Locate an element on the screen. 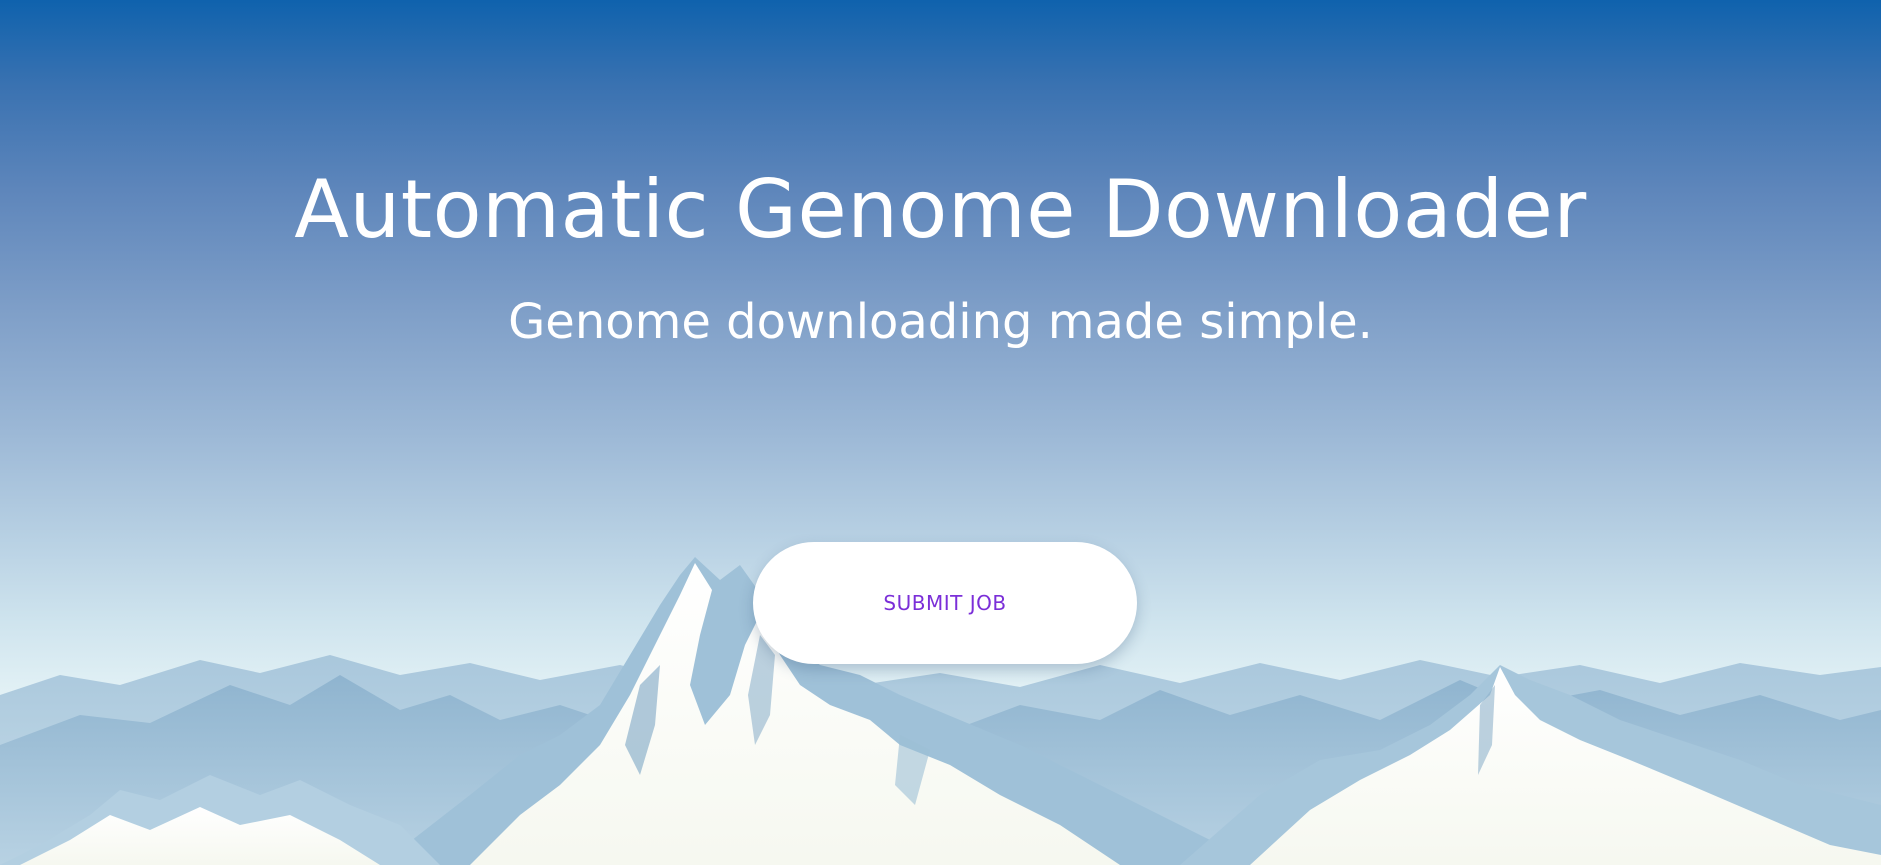  page-subtitle: Genome downloading made simple. is located at coordinates (940, 322).